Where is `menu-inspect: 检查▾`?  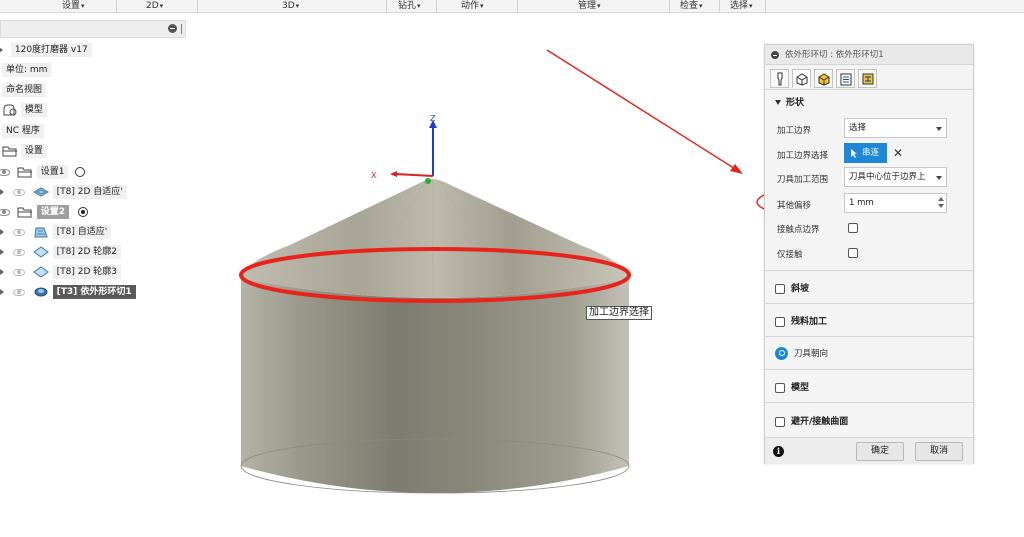
menu-inspect: 检查▾ is located at coordinates (691, 6).